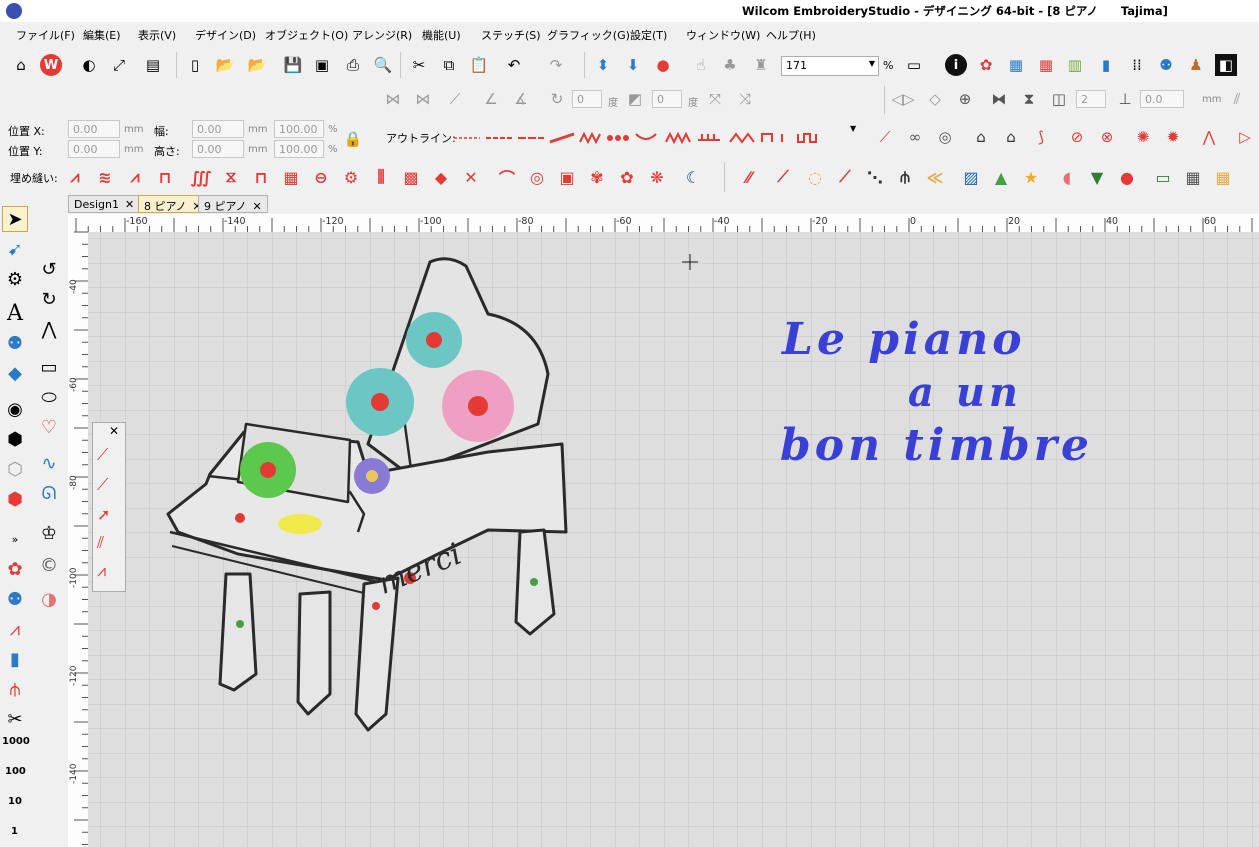 Image resolution: width=1259 pixels, height=847 pixels. Describe the element at coordinates (1127, 177) in the screenshot. I see `color-balls-icon: ●` at that location.